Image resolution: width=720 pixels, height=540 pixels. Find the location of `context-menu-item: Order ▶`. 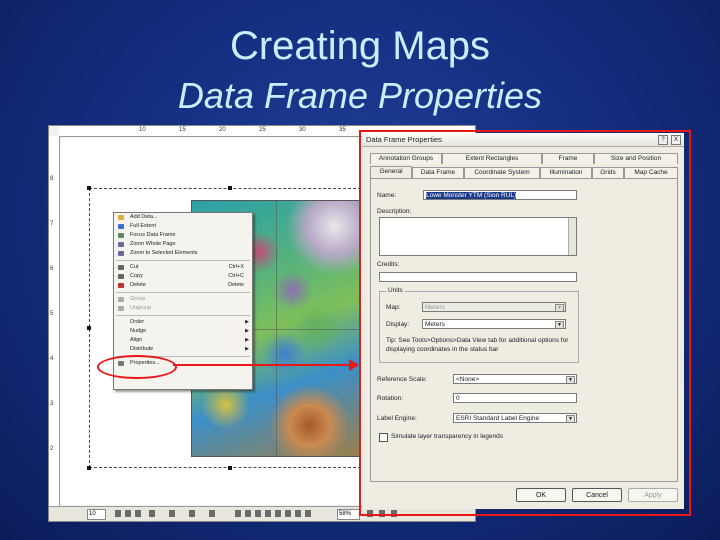

context-menu-item: Order ▶ is located at coordinates (183, 322).